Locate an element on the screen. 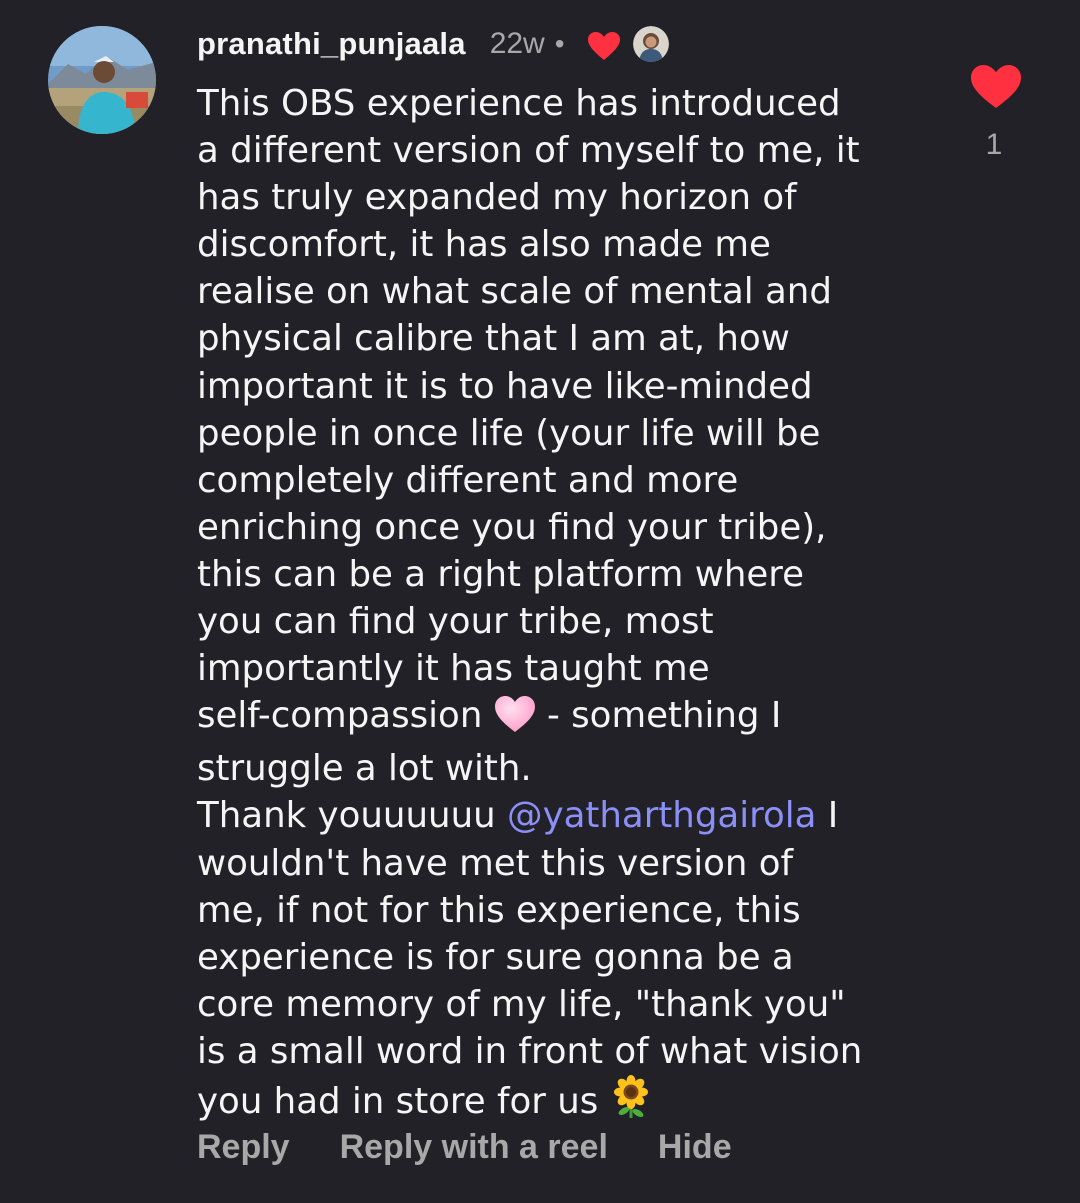 The height and width of the screenshot is (1203, 1080). comment-line: importantly it has taught me is located at coordinates (453, 669).